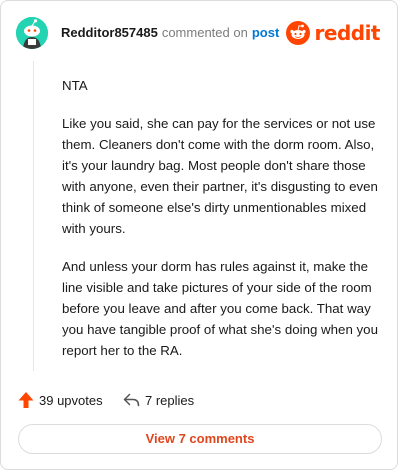 This screenshot has width=400, height=472. Describe the element at coordinates (131, 400) in the screenshot. I see `reply-arrow-icon` at that location.